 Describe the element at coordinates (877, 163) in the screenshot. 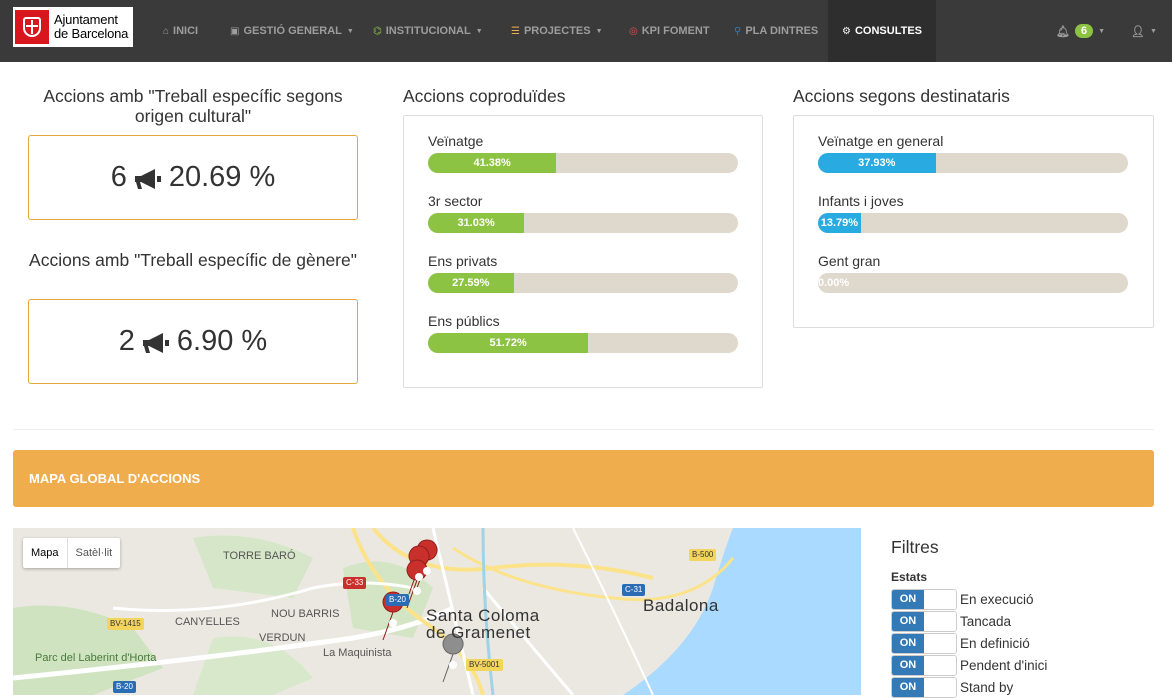

I see `progress-bar-fill: 37.93%` at that location.